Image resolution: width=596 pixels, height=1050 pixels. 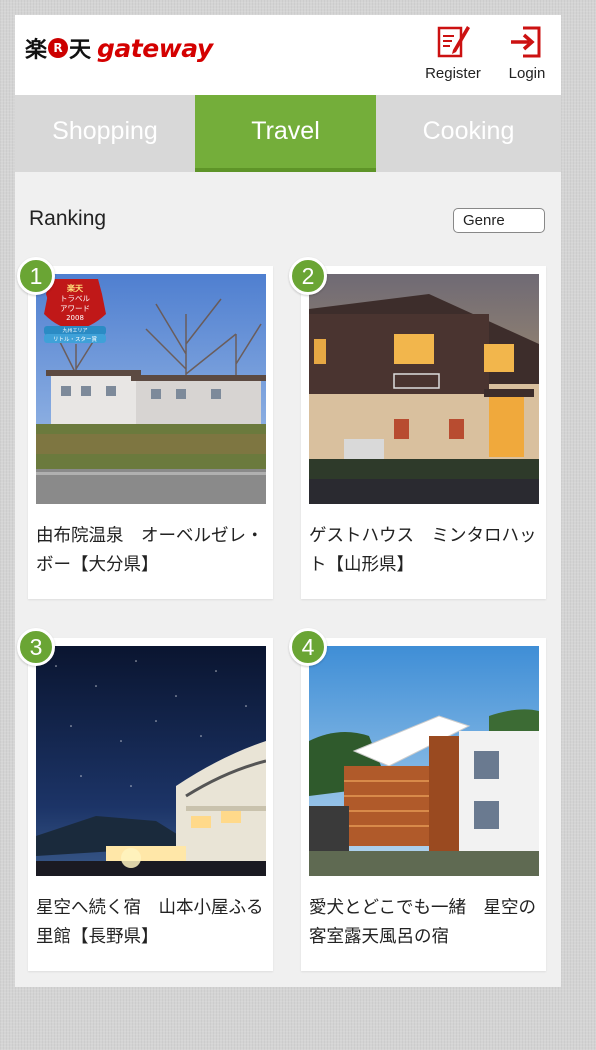 What do you see at coordinates (453, 42) in the screenshot?
I see `register-icon` at bounding box center [453, 42].